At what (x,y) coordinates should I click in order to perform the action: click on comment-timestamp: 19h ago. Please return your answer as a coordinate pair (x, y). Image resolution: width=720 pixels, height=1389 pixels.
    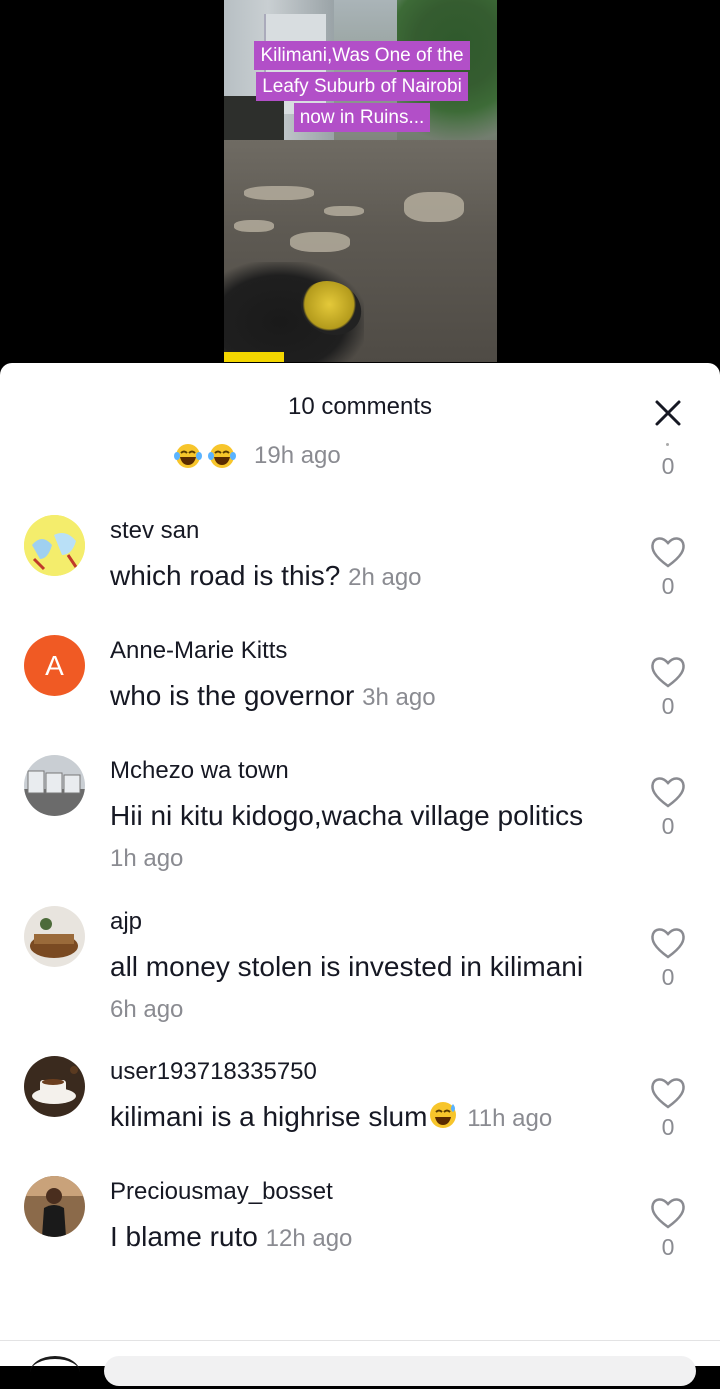
    Looking at the image, I should click on (297, 455).